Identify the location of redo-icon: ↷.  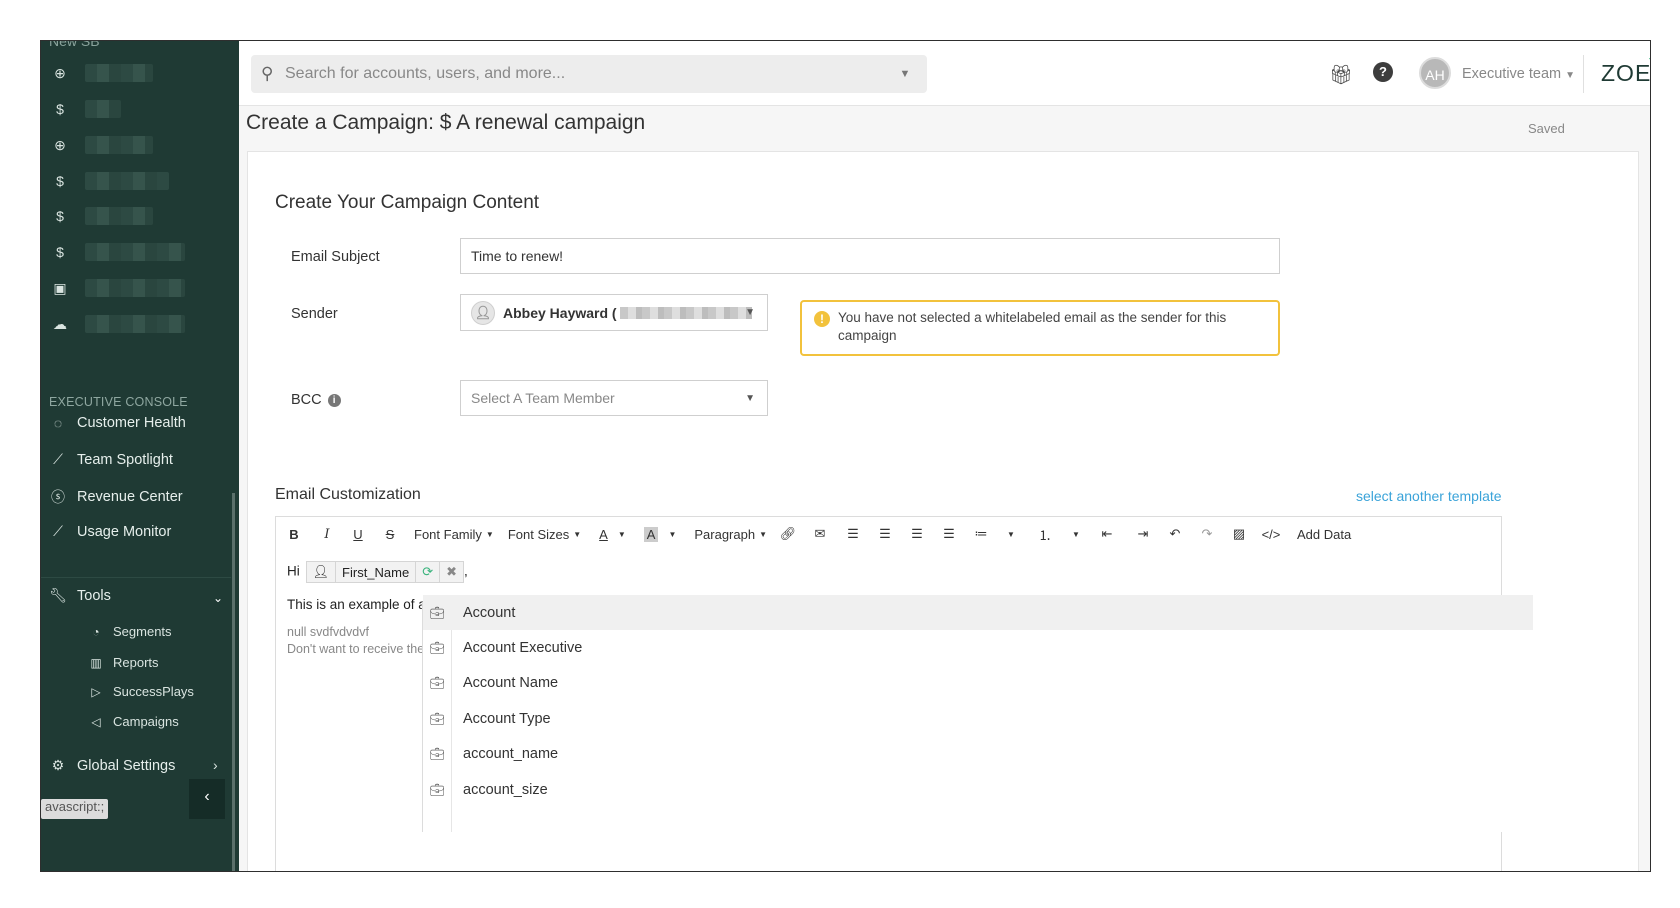
(1207, 534).